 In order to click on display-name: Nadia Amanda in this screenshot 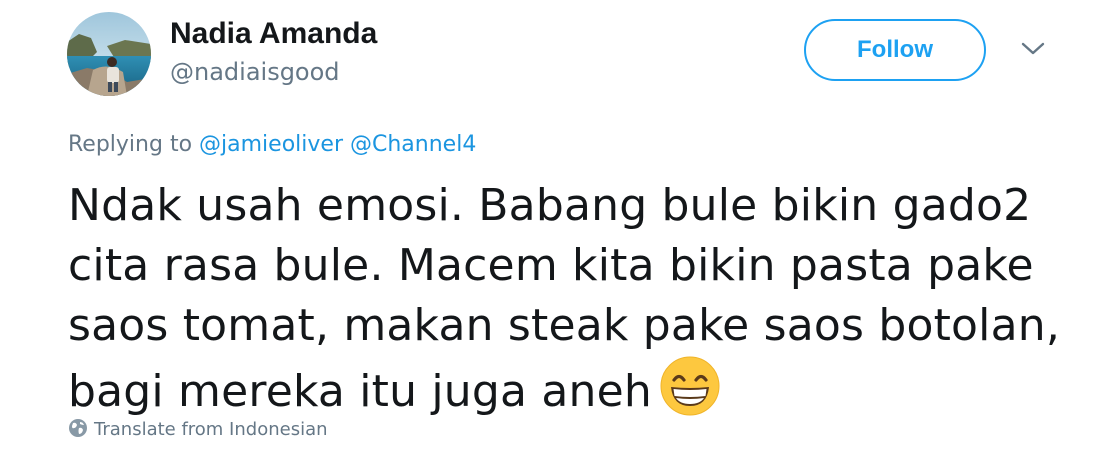, I will do `click(273, 34)`.